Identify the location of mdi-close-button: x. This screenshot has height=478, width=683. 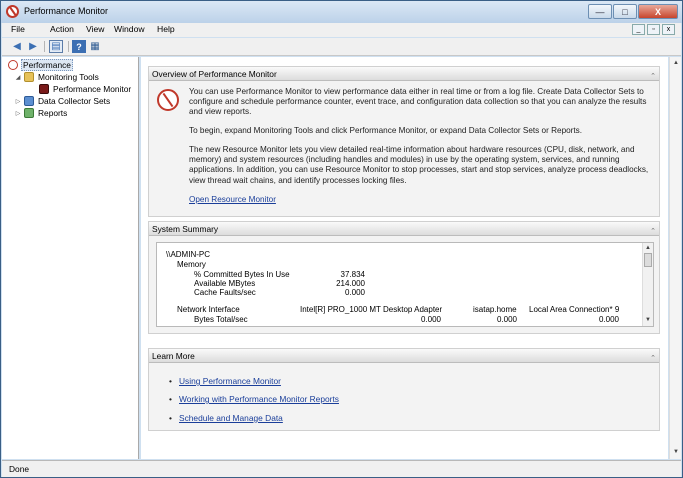
(668, 29).